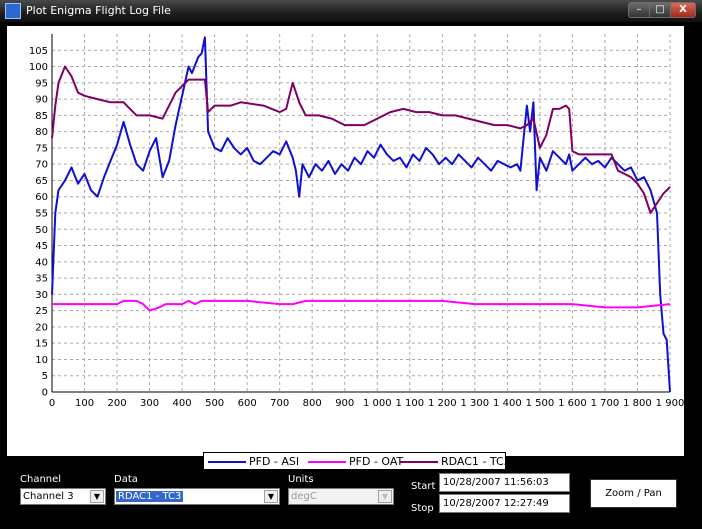 The height and width of the screenshot is (529, 702). What do you see at coordinates (660, 10) in the screenshot?
I see `maximize-button: □` at bounding box center [660, 10].